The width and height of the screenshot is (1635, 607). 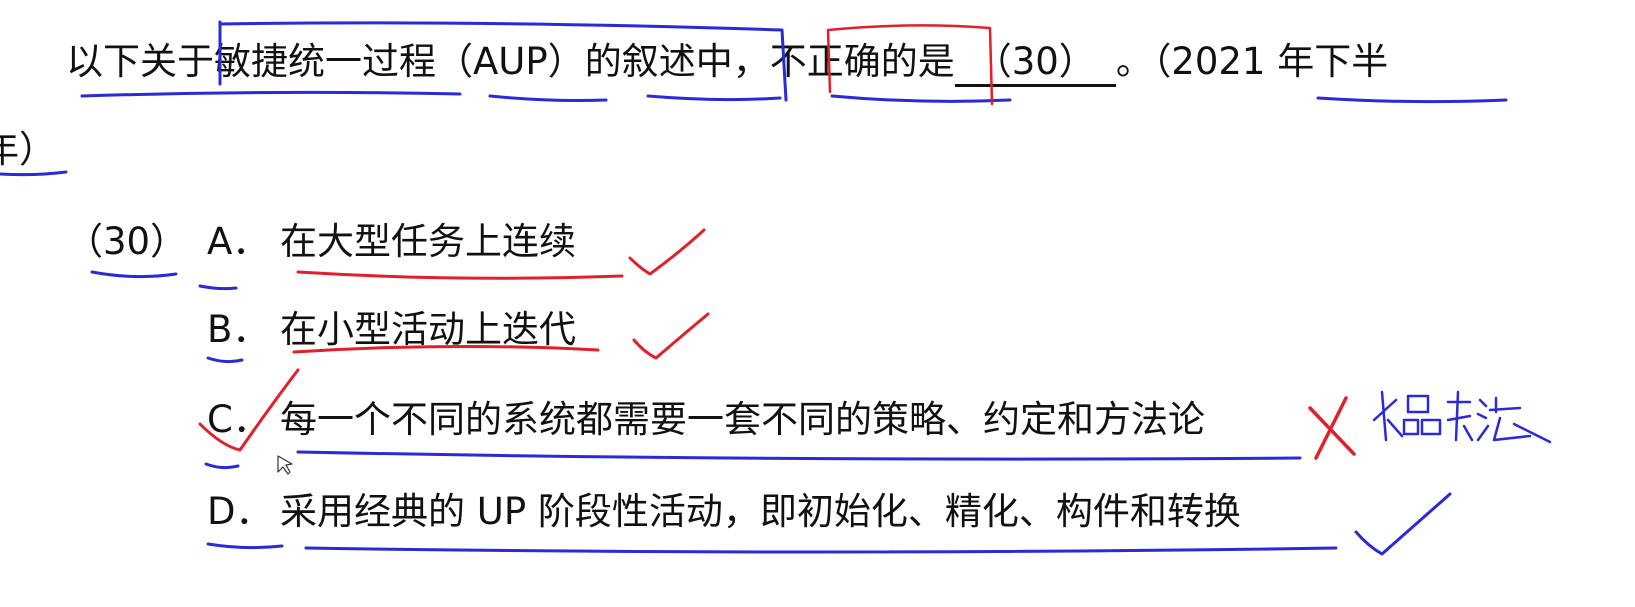 I want to click on option-d-text: 采用经典的 UP 阶段性活动，即初始化、精化、构件和转换, so click(x=760, y=511).